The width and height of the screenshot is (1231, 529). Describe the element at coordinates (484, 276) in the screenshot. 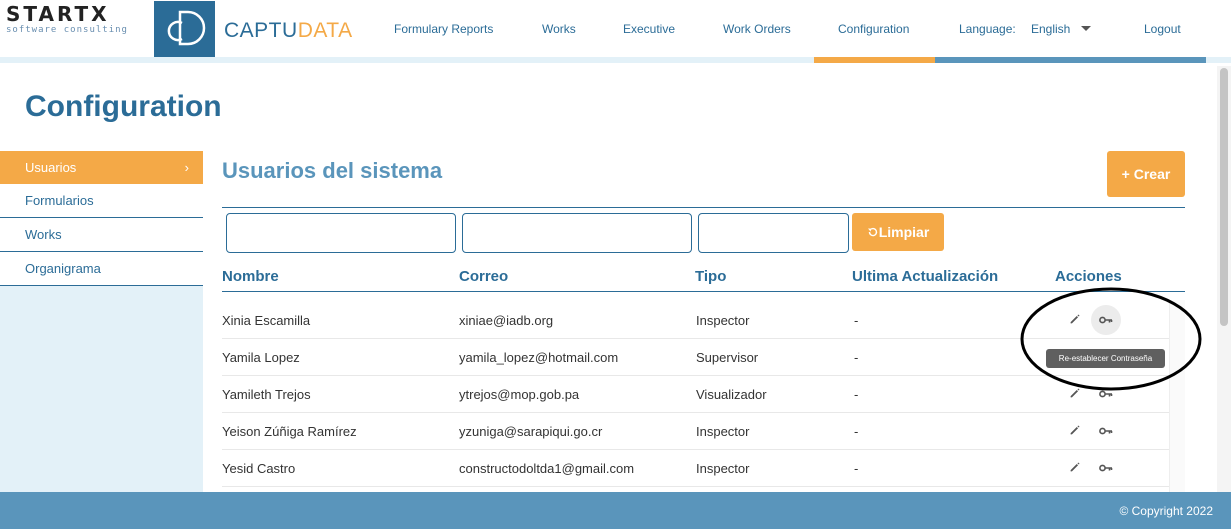

I see `column-header-email: Correo` at that location.